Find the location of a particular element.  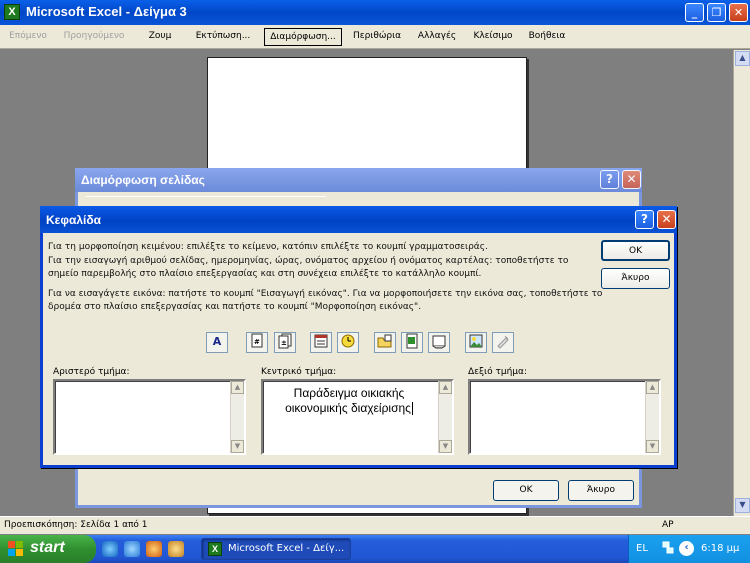

format-picture-icon is located at coordinates (503, 342).